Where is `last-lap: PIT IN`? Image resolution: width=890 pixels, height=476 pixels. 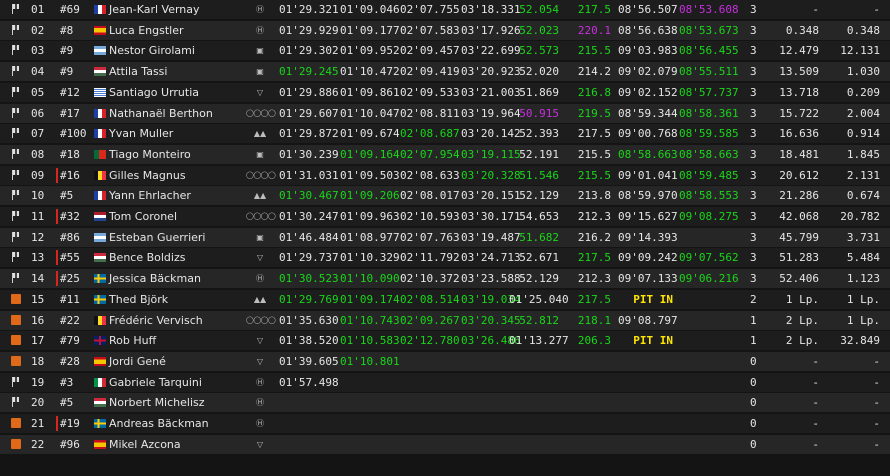
last-lap: PIT IN is located at coordinates (653, 341).